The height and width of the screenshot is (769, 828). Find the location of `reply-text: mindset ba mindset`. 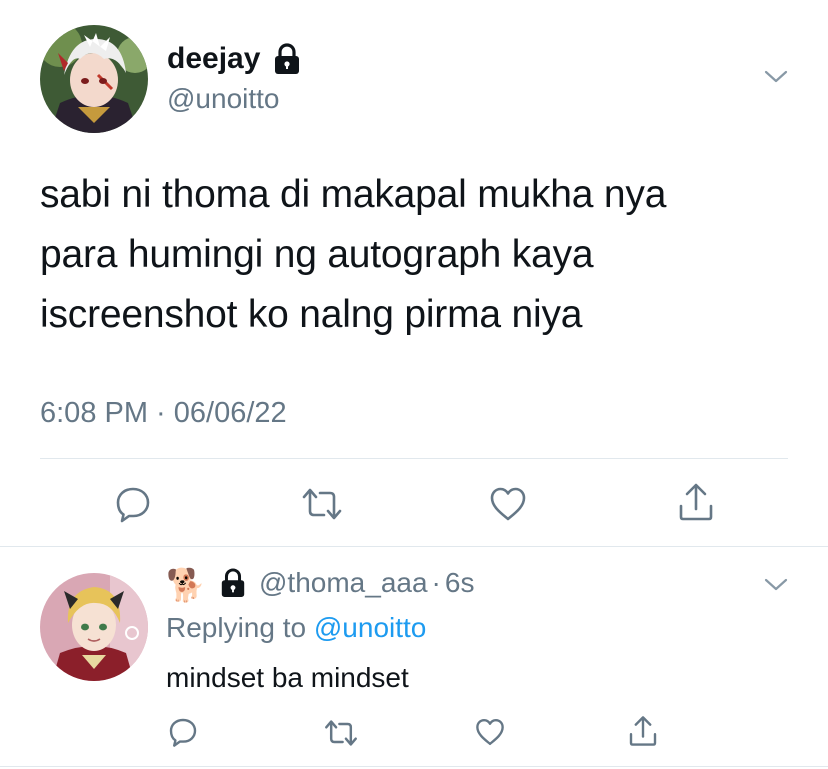

reply-text: mindset ba mindset is located at coordinates (287, 677).